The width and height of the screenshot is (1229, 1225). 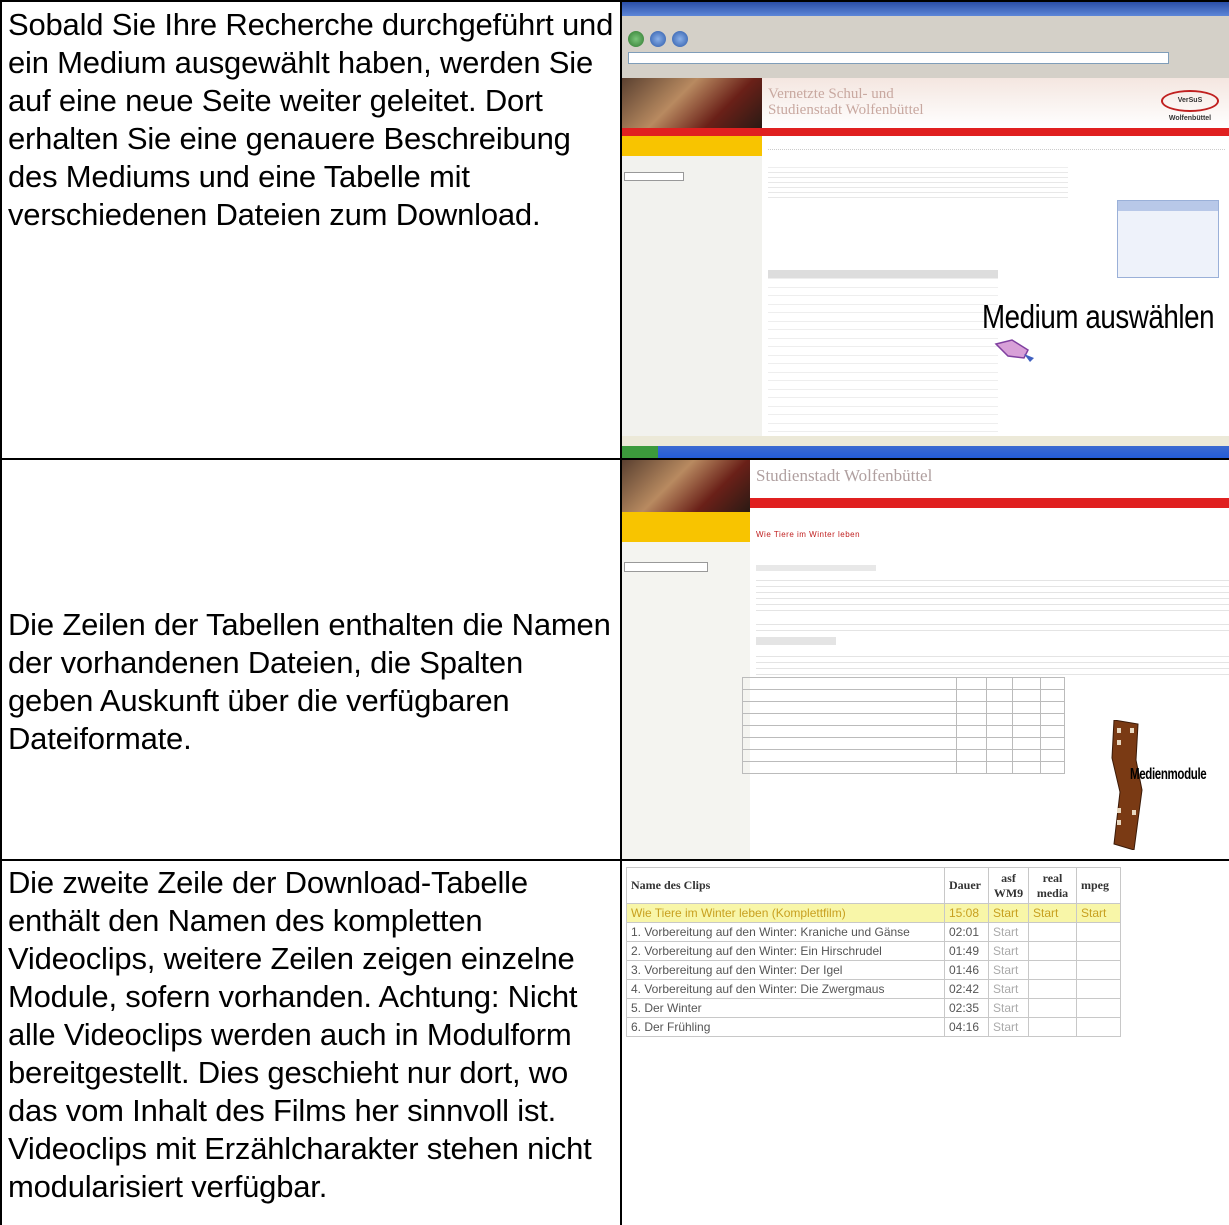 I want to click on description-text, so click(x=992, y=595).